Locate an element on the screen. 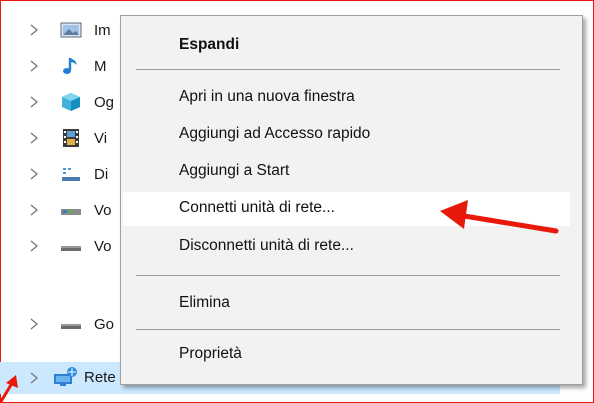 The height and width of the screenshot is (403, 594). tree-item-videos: Vi is located at coordinates (65, 138).